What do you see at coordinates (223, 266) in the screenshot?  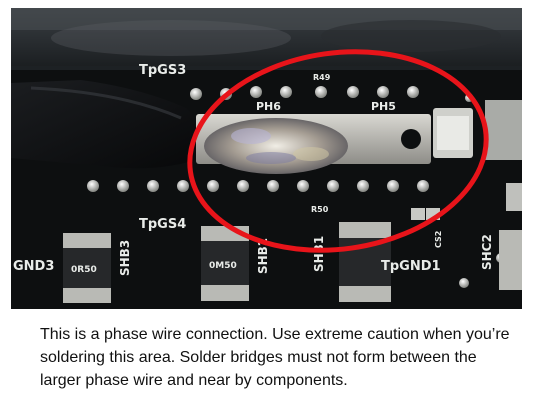 I see `silk-r005-b: 0M50` at bounding box center [223, 266].